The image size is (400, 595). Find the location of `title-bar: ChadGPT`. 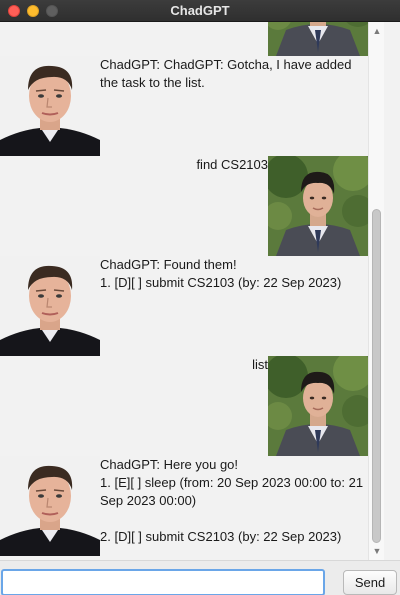

title-bar: ChadGPT is located at coordinates (200, 11).